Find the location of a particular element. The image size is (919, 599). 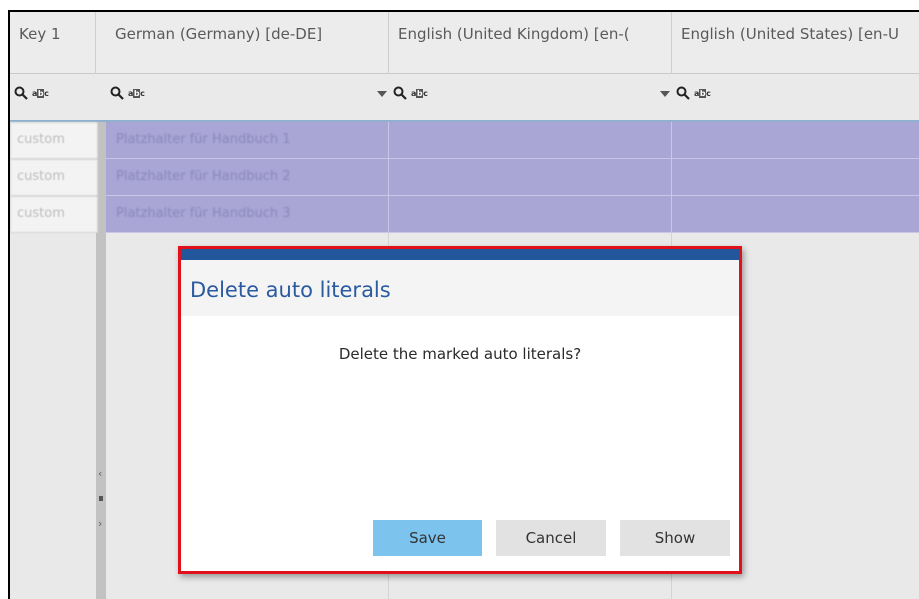

filter-cell-en-gb: abc is located at coordinates (530, 97).